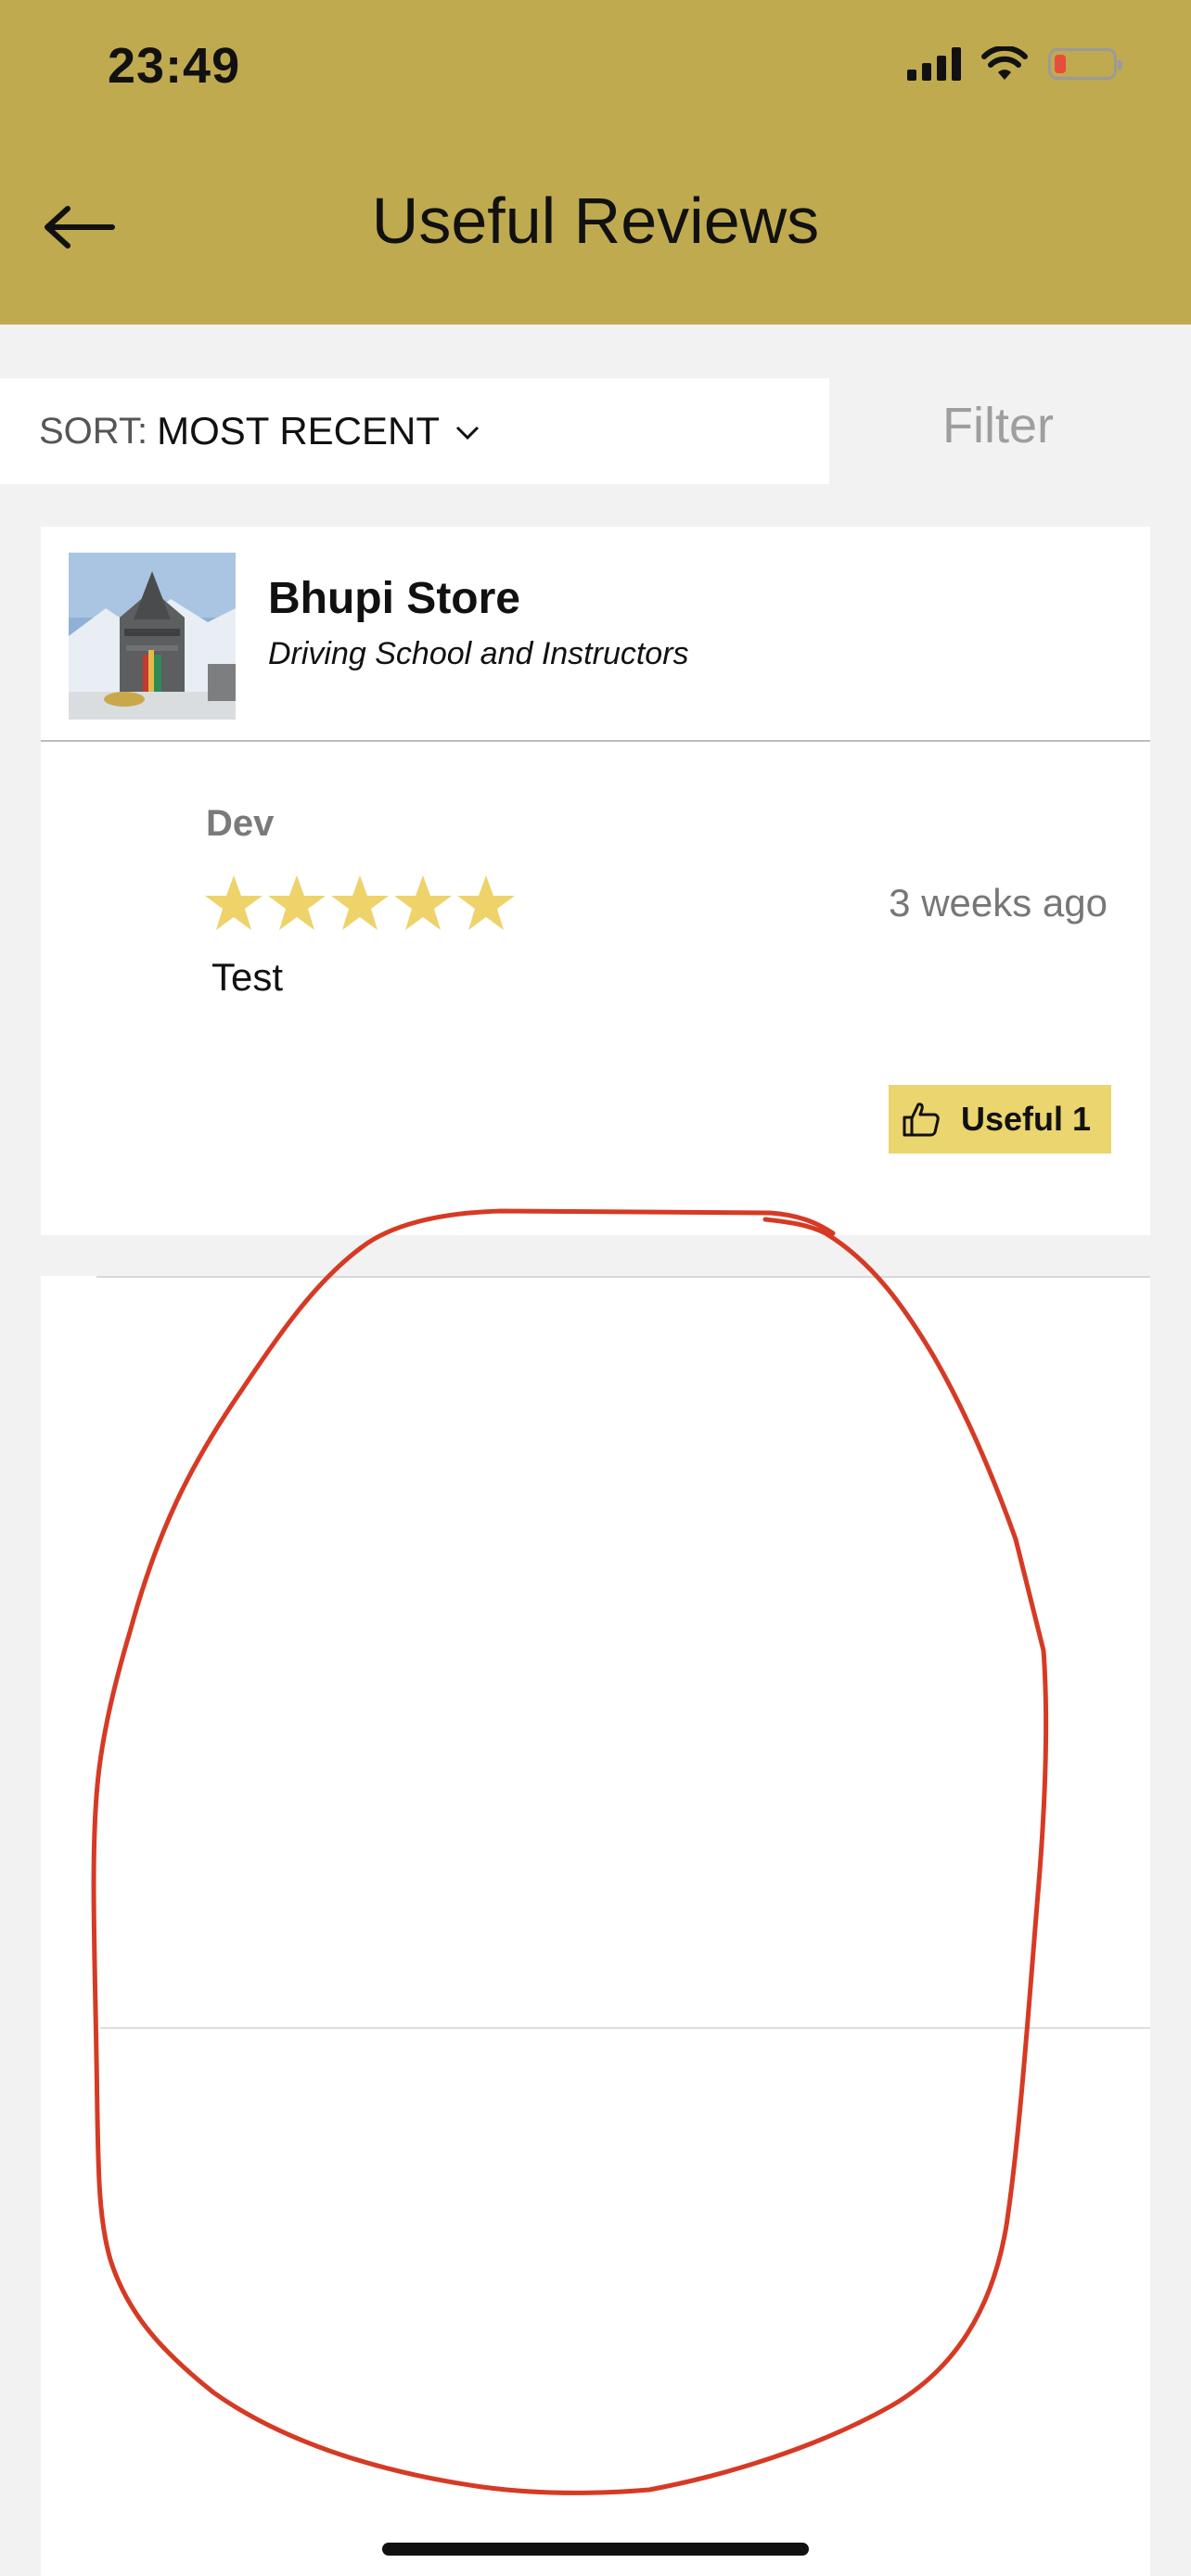  I want to click on sort-dropdown: SORT: MOST RECENT, so click(414, 431).